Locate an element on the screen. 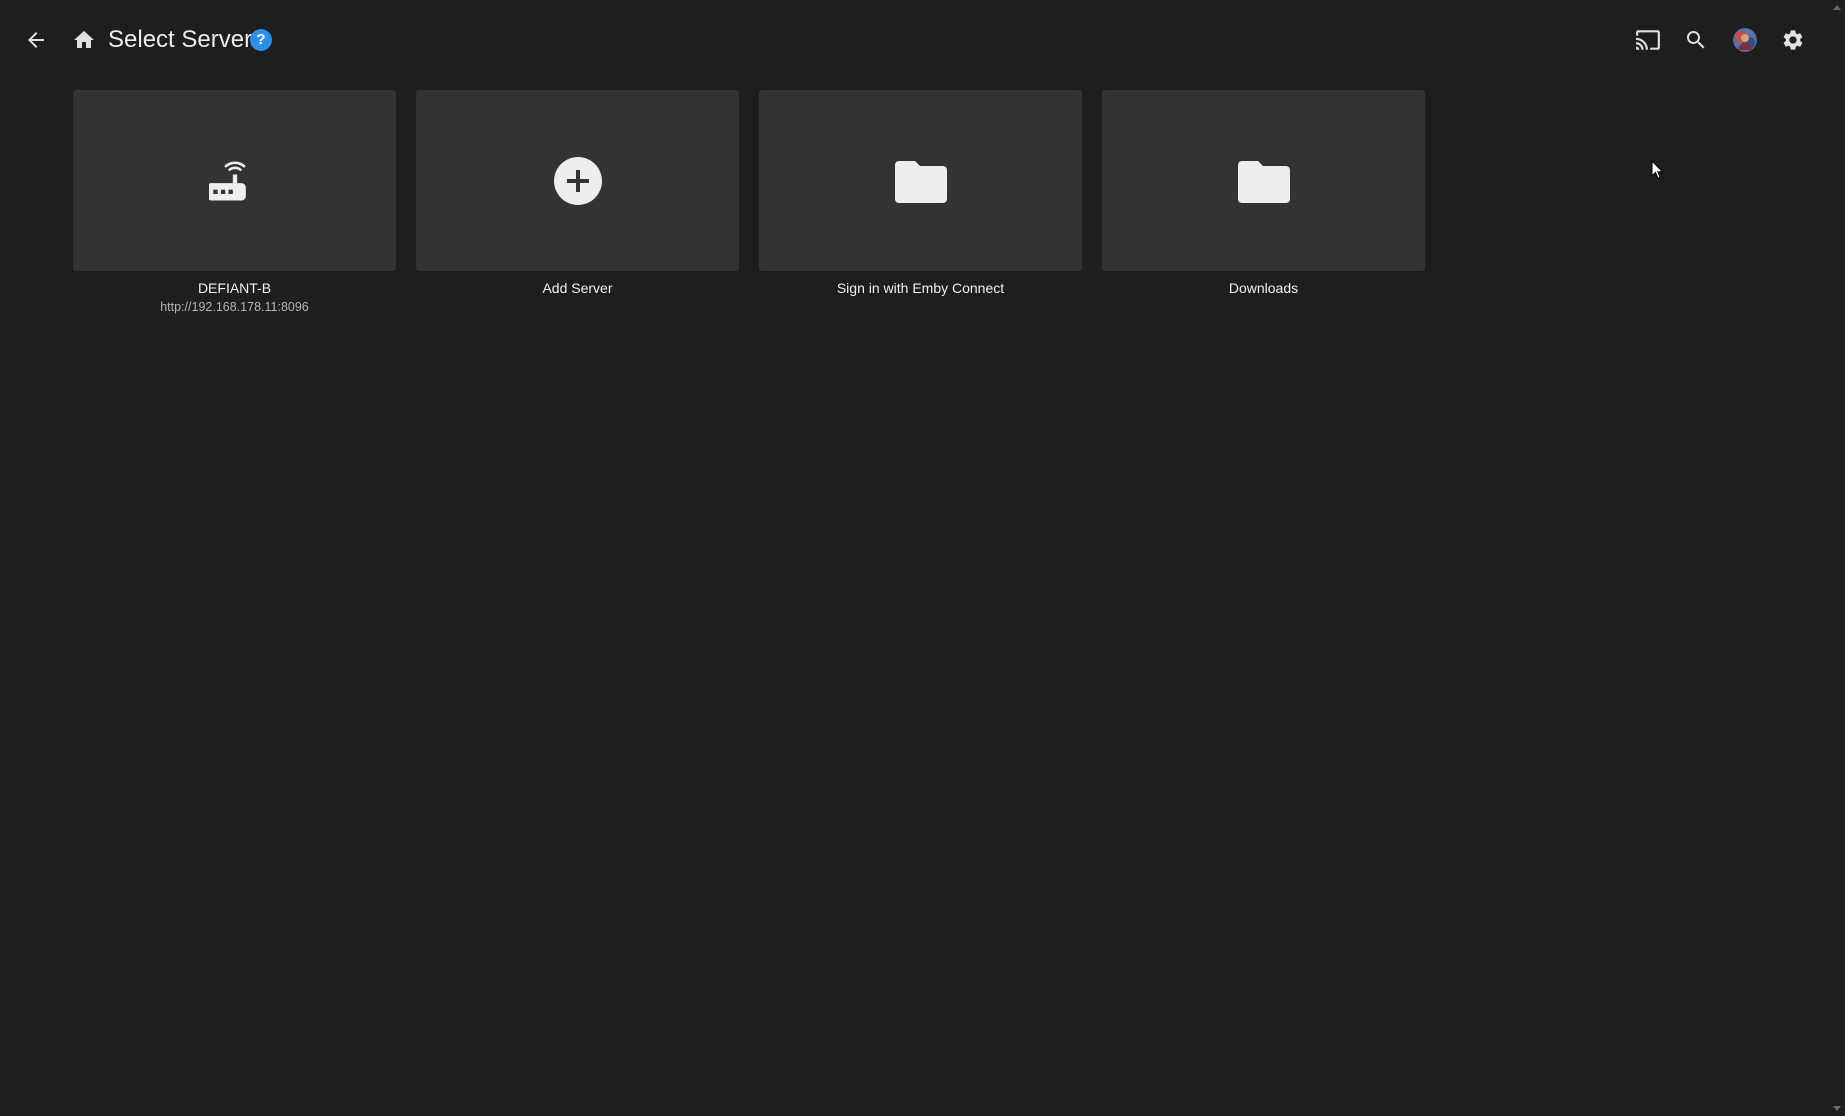 This screenshot has height=1116, width=1845. search-button is located at coordinates (1696, 40).